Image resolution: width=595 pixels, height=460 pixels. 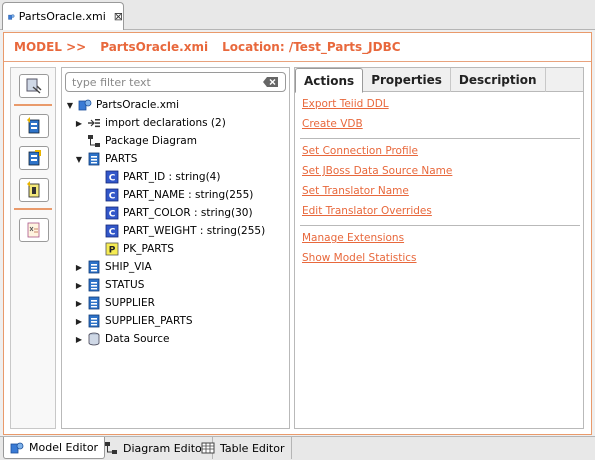 I want to click on model-location: Location: /Test_Parts_JDBC, so click(x=311, y=47).